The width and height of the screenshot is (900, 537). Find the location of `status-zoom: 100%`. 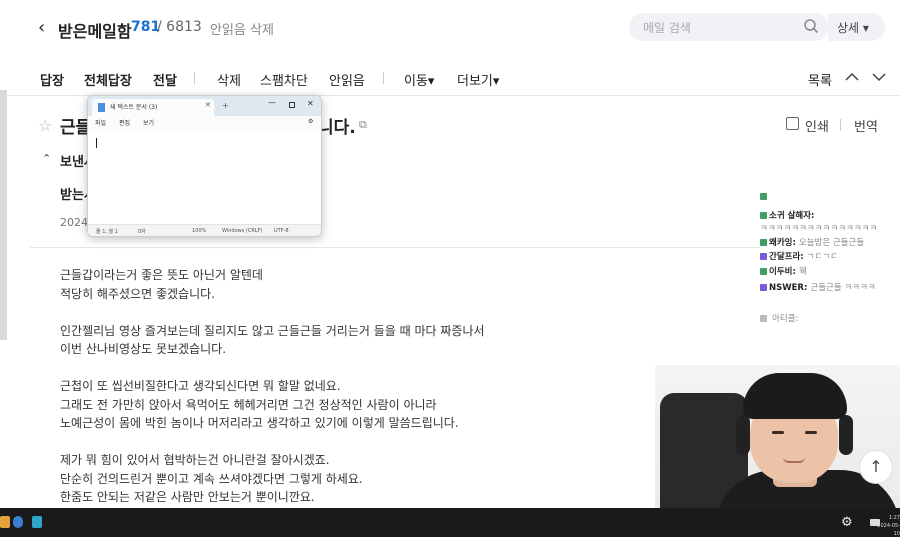

status-zoom: 100% is located at coordinates (199, 231).